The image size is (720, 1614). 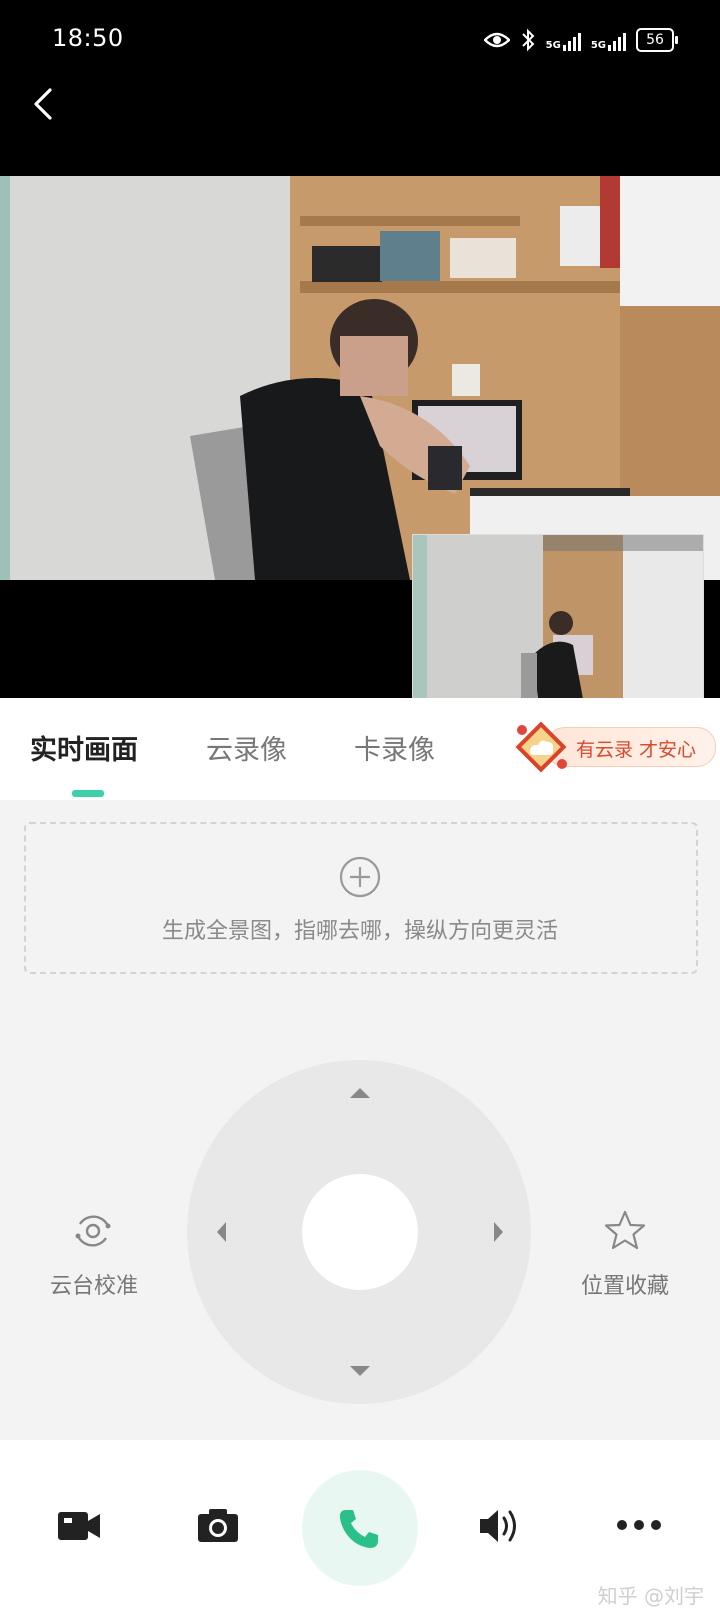 What do you see at coordinates (360, 128) in the screenshot?
I see `nav-bar` at bounding box center [360, 128].